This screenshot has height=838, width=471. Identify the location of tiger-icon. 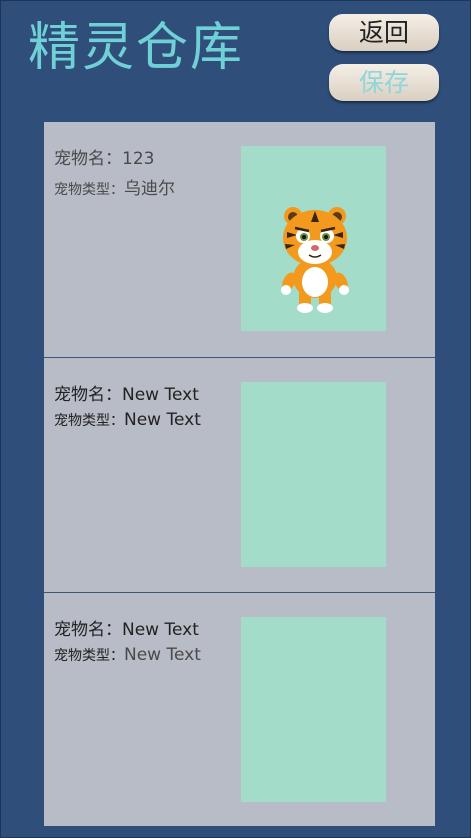
(315, 260).